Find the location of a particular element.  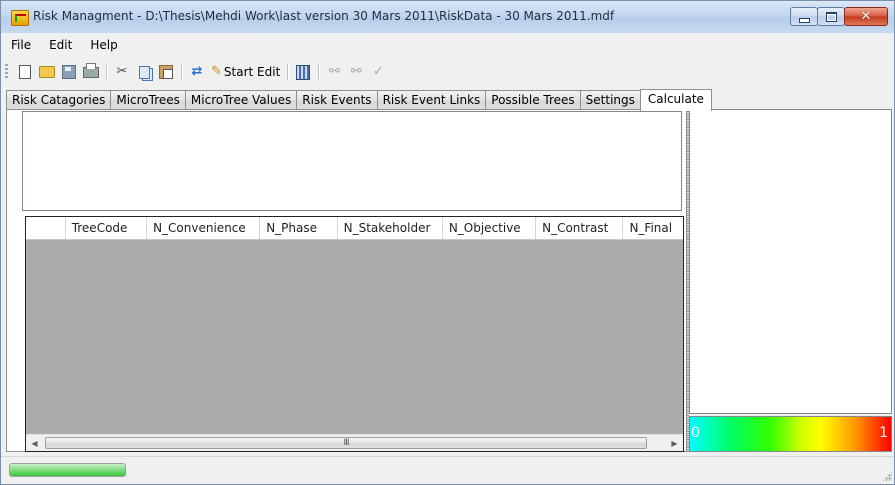

save-icon is located at coordinates (69, 72).